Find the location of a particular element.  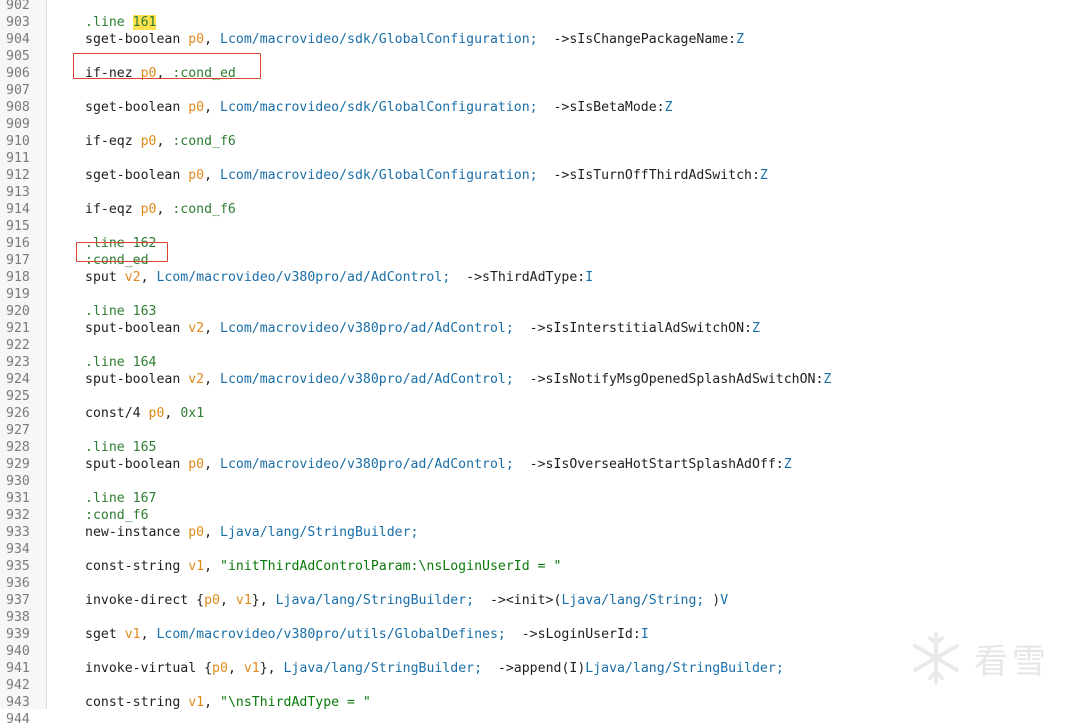

code-token: invoke-direct { is located at coordinates (145, 600).